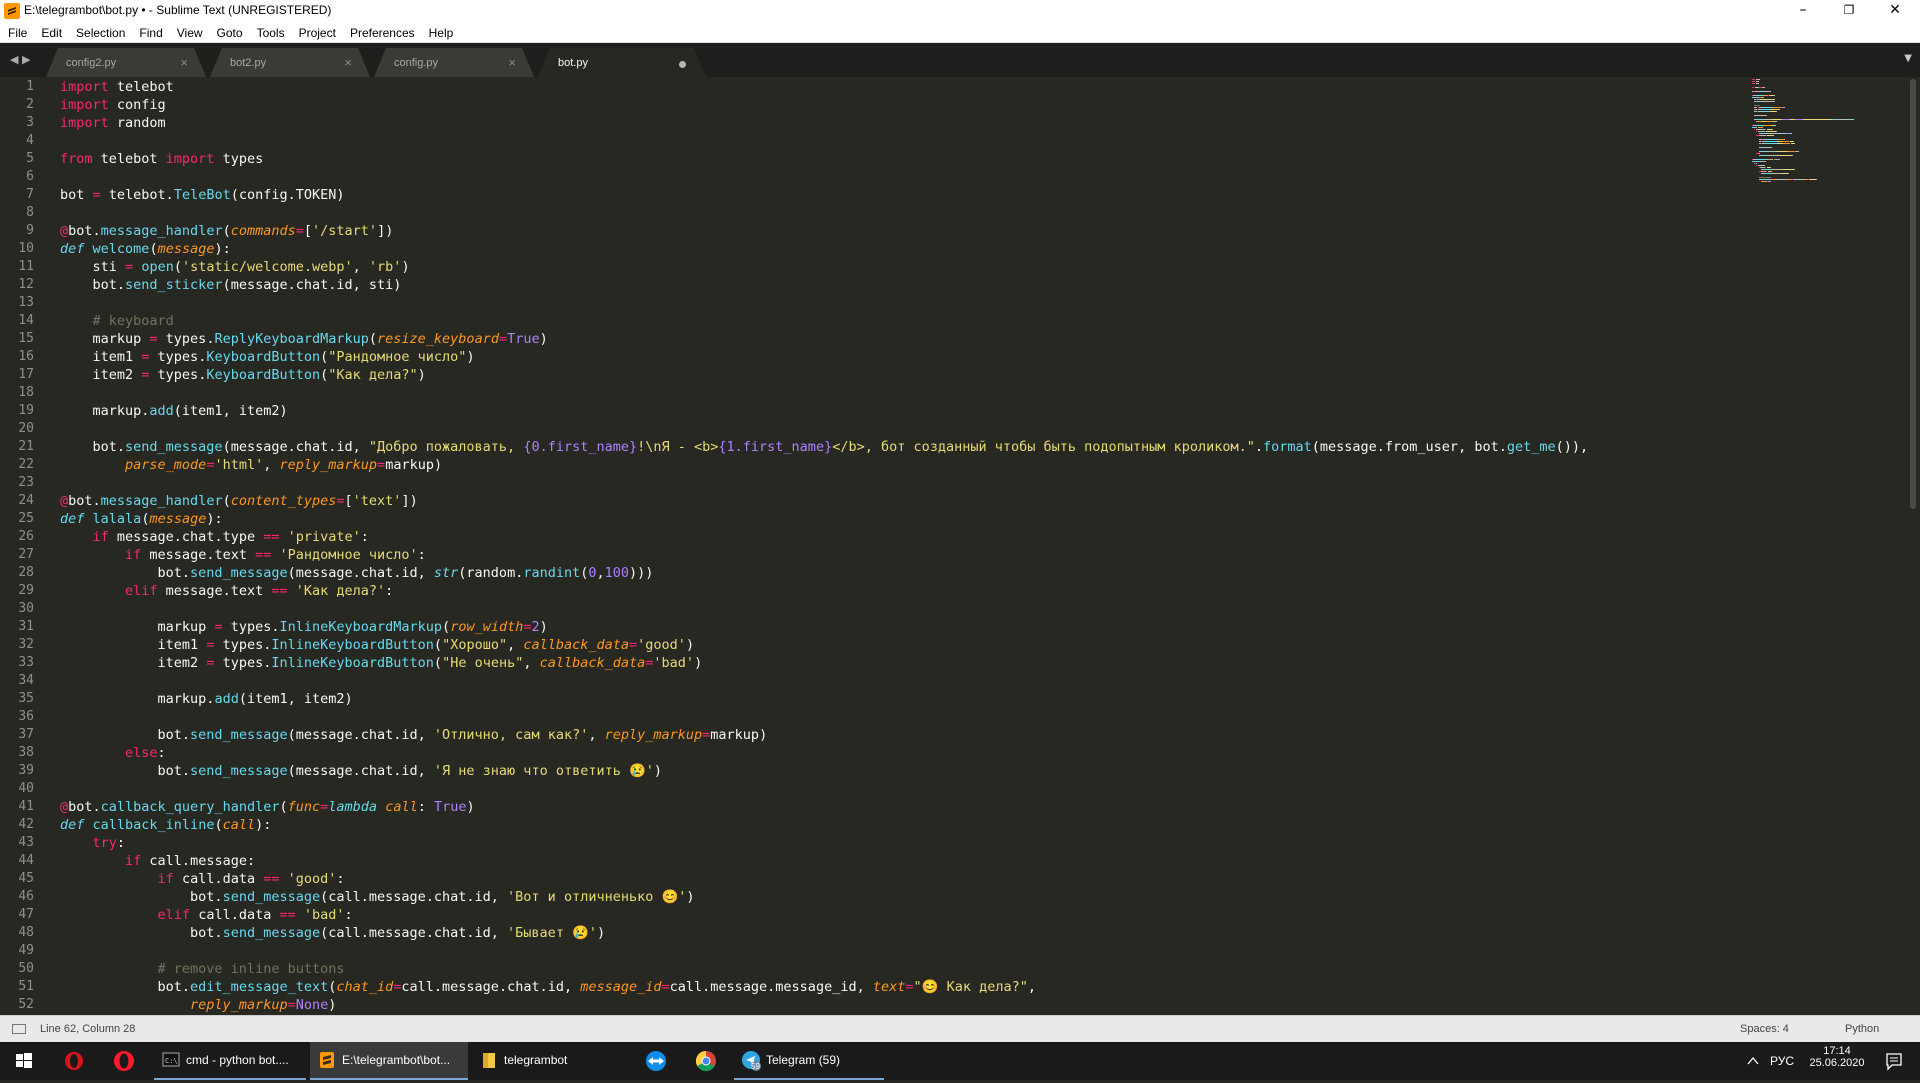  What do you see at coordinates (93, 843) in the screenshot?
I see `code-line: try:` at bounding box center [93, 843].